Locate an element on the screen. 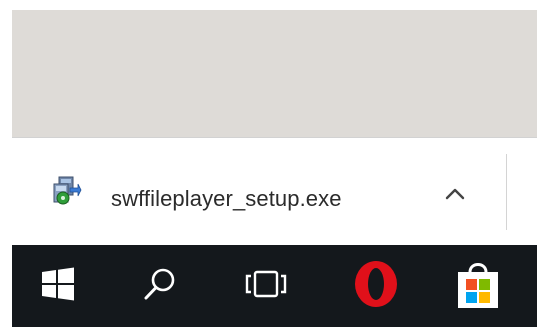  opera-browser-icon is located at coordinates (376, 286).